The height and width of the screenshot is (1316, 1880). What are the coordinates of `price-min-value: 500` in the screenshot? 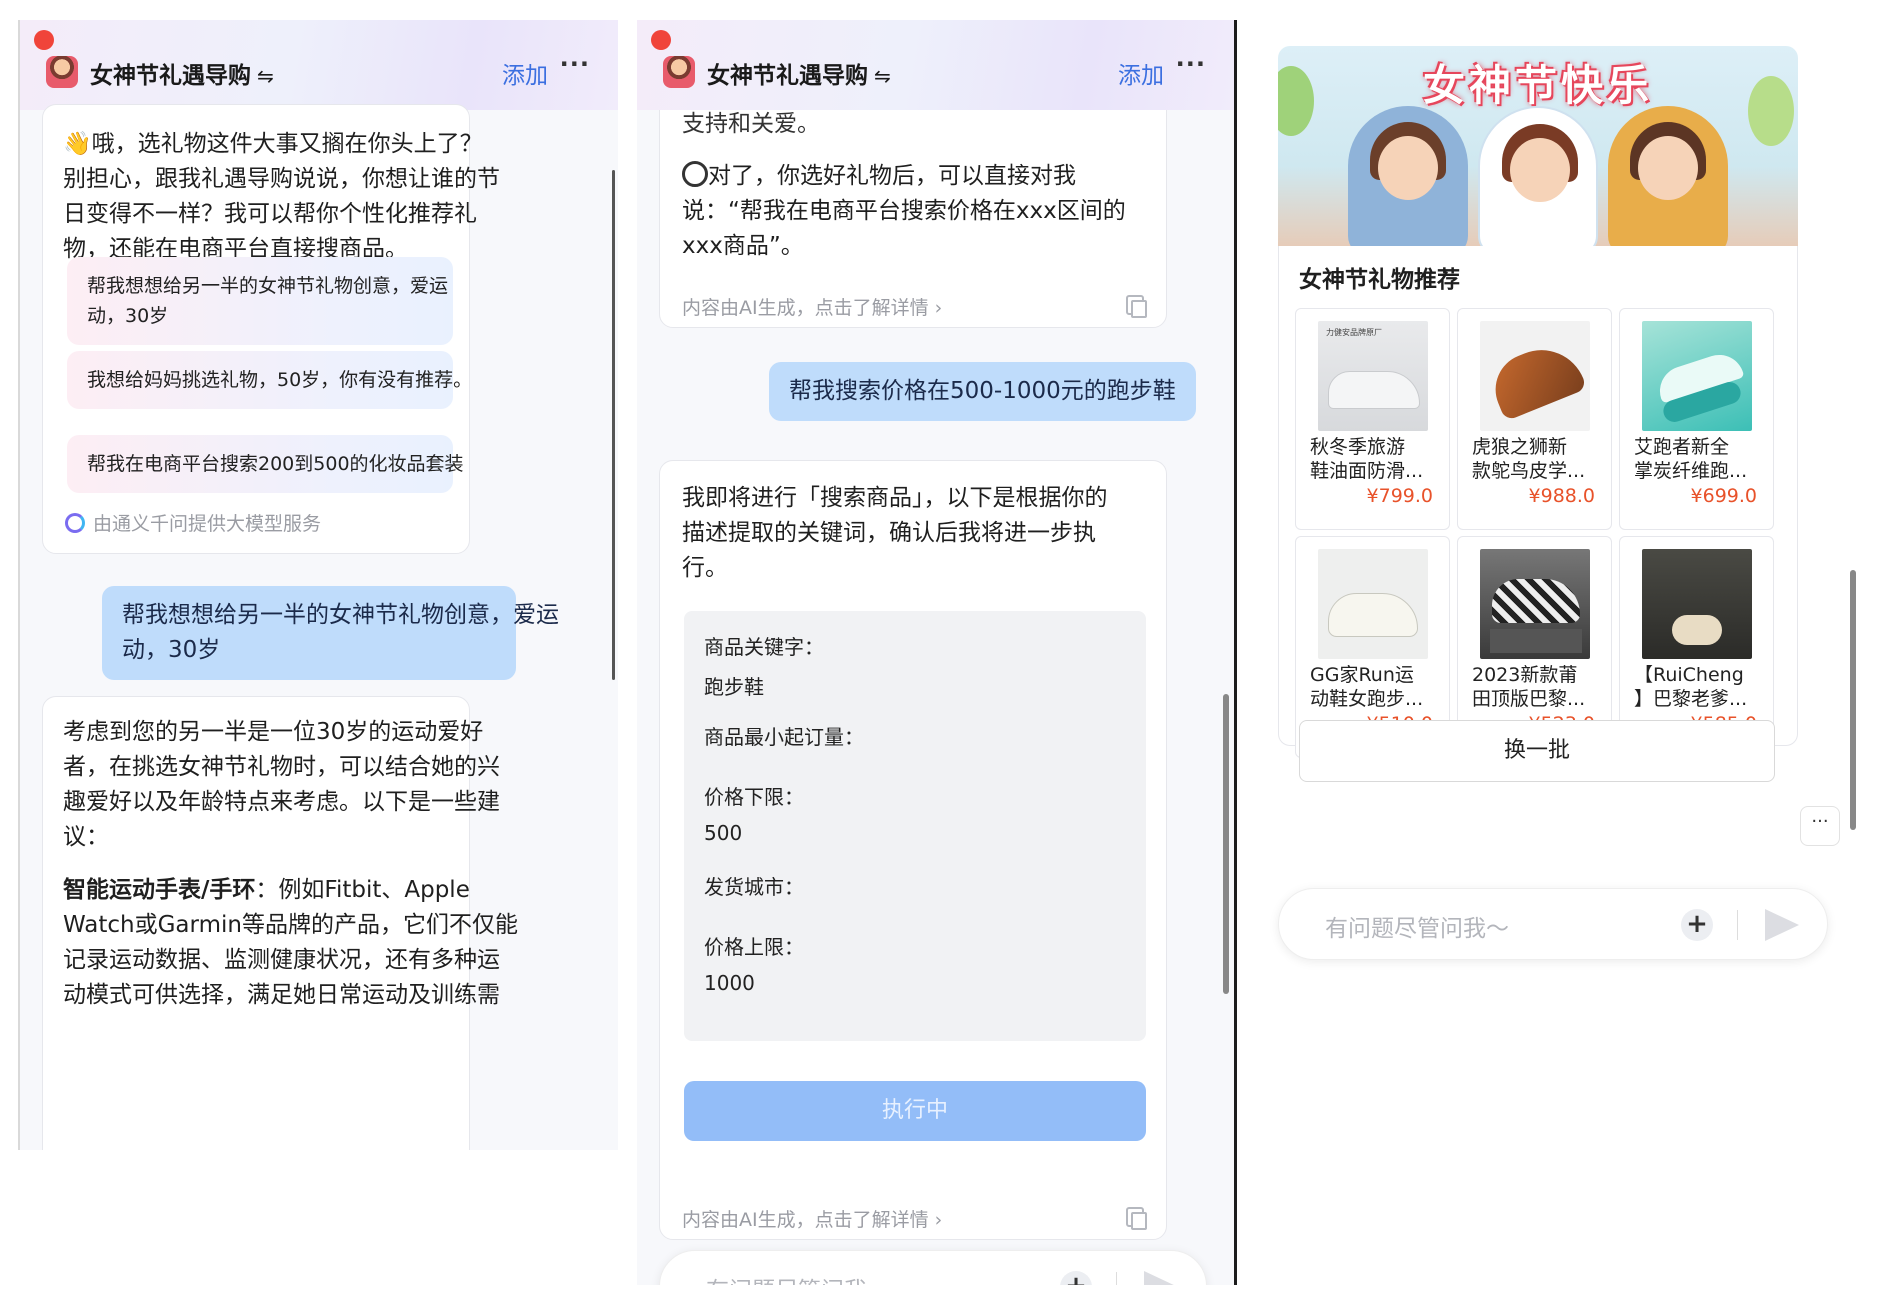 It's located at (723, 833).